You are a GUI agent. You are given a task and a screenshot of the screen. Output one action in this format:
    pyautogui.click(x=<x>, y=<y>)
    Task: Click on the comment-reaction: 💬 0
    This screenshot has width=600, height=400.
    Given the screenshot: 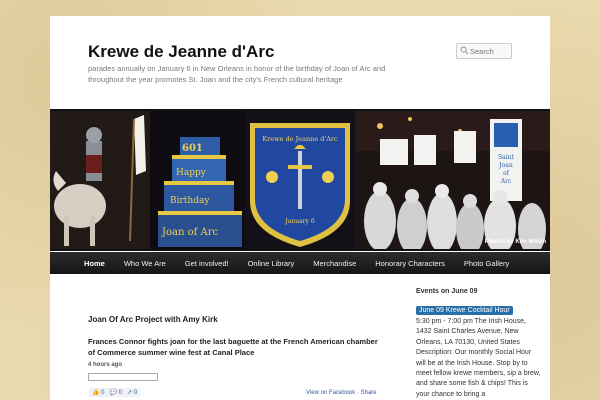 What is the action you would take?
    pyautogui.click(x=116, y=392)
    